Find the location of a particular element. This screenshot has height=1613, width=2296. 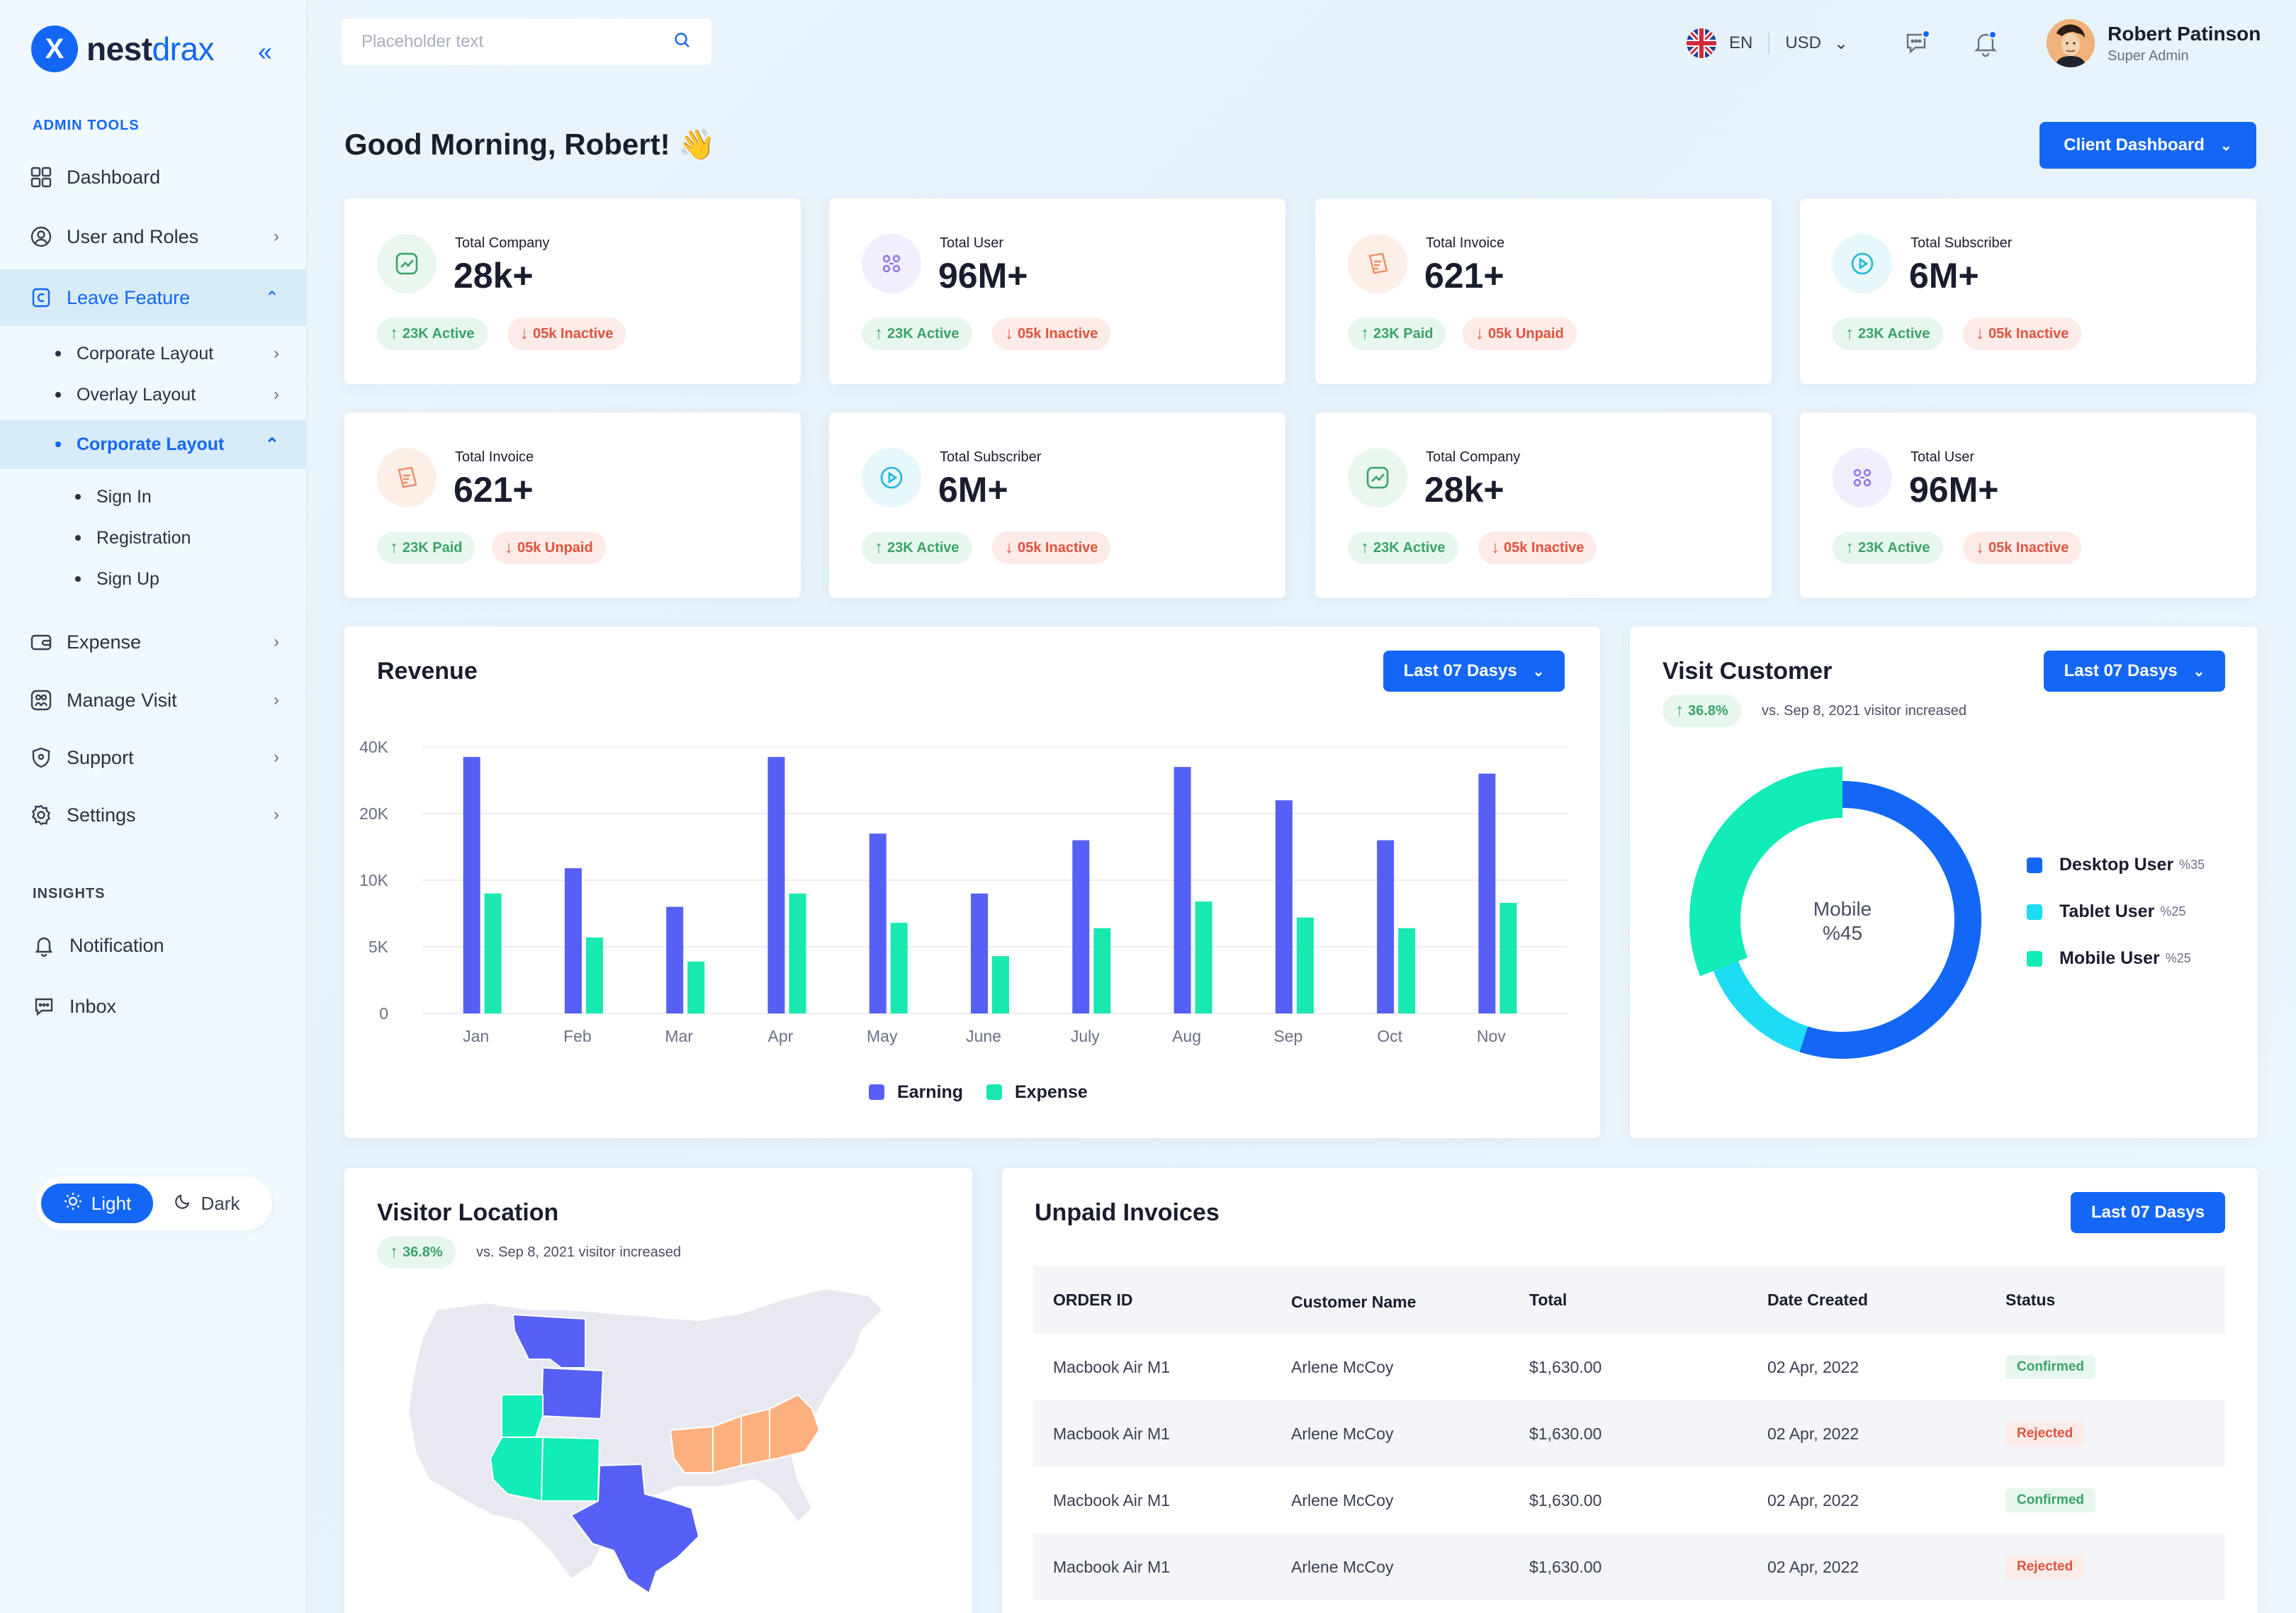

bar-earning is located at coordinates (573, 940).